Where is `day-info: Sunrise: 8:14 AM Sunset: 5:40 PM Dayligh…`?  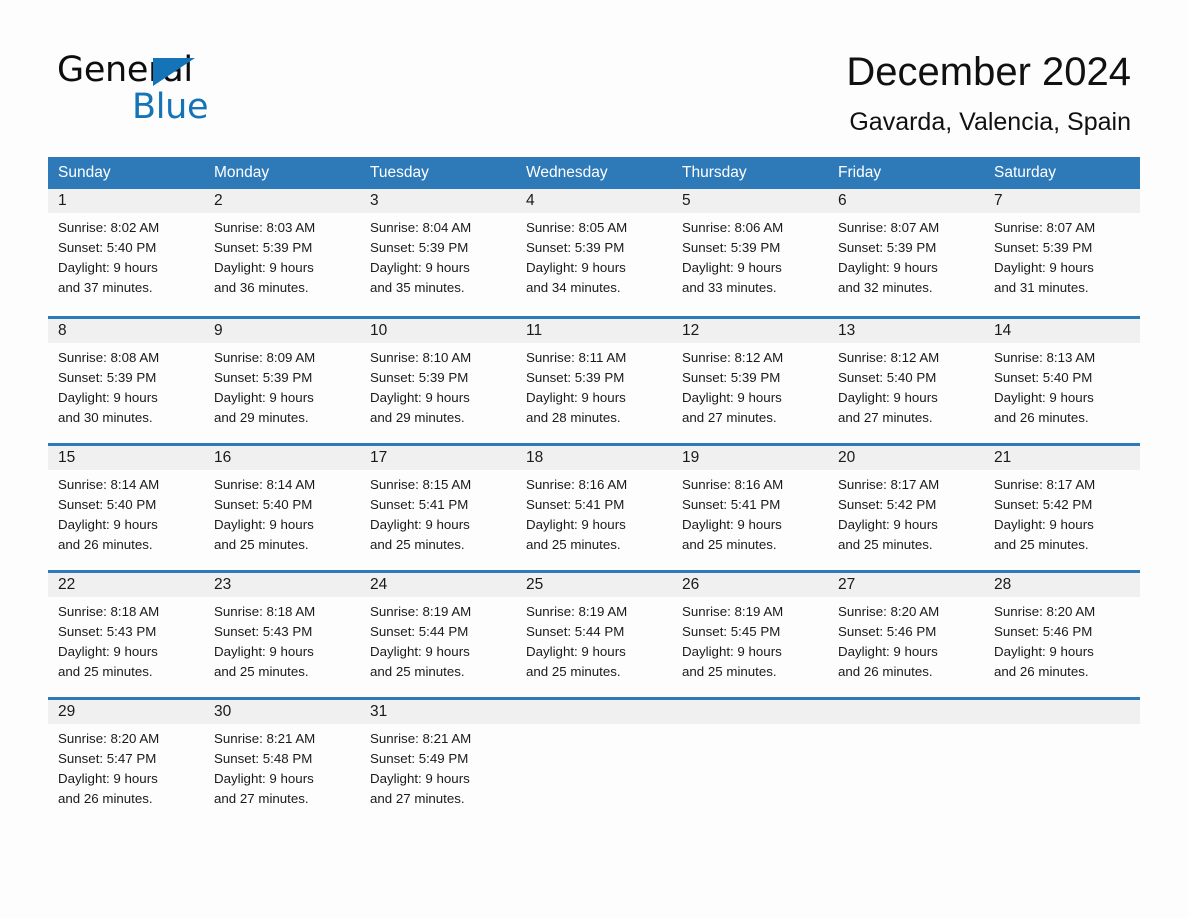 day-info: Sunrise: 8:14 AM Sunset: 5:40 PM Dayligh… is located at coordinates (282, 512).